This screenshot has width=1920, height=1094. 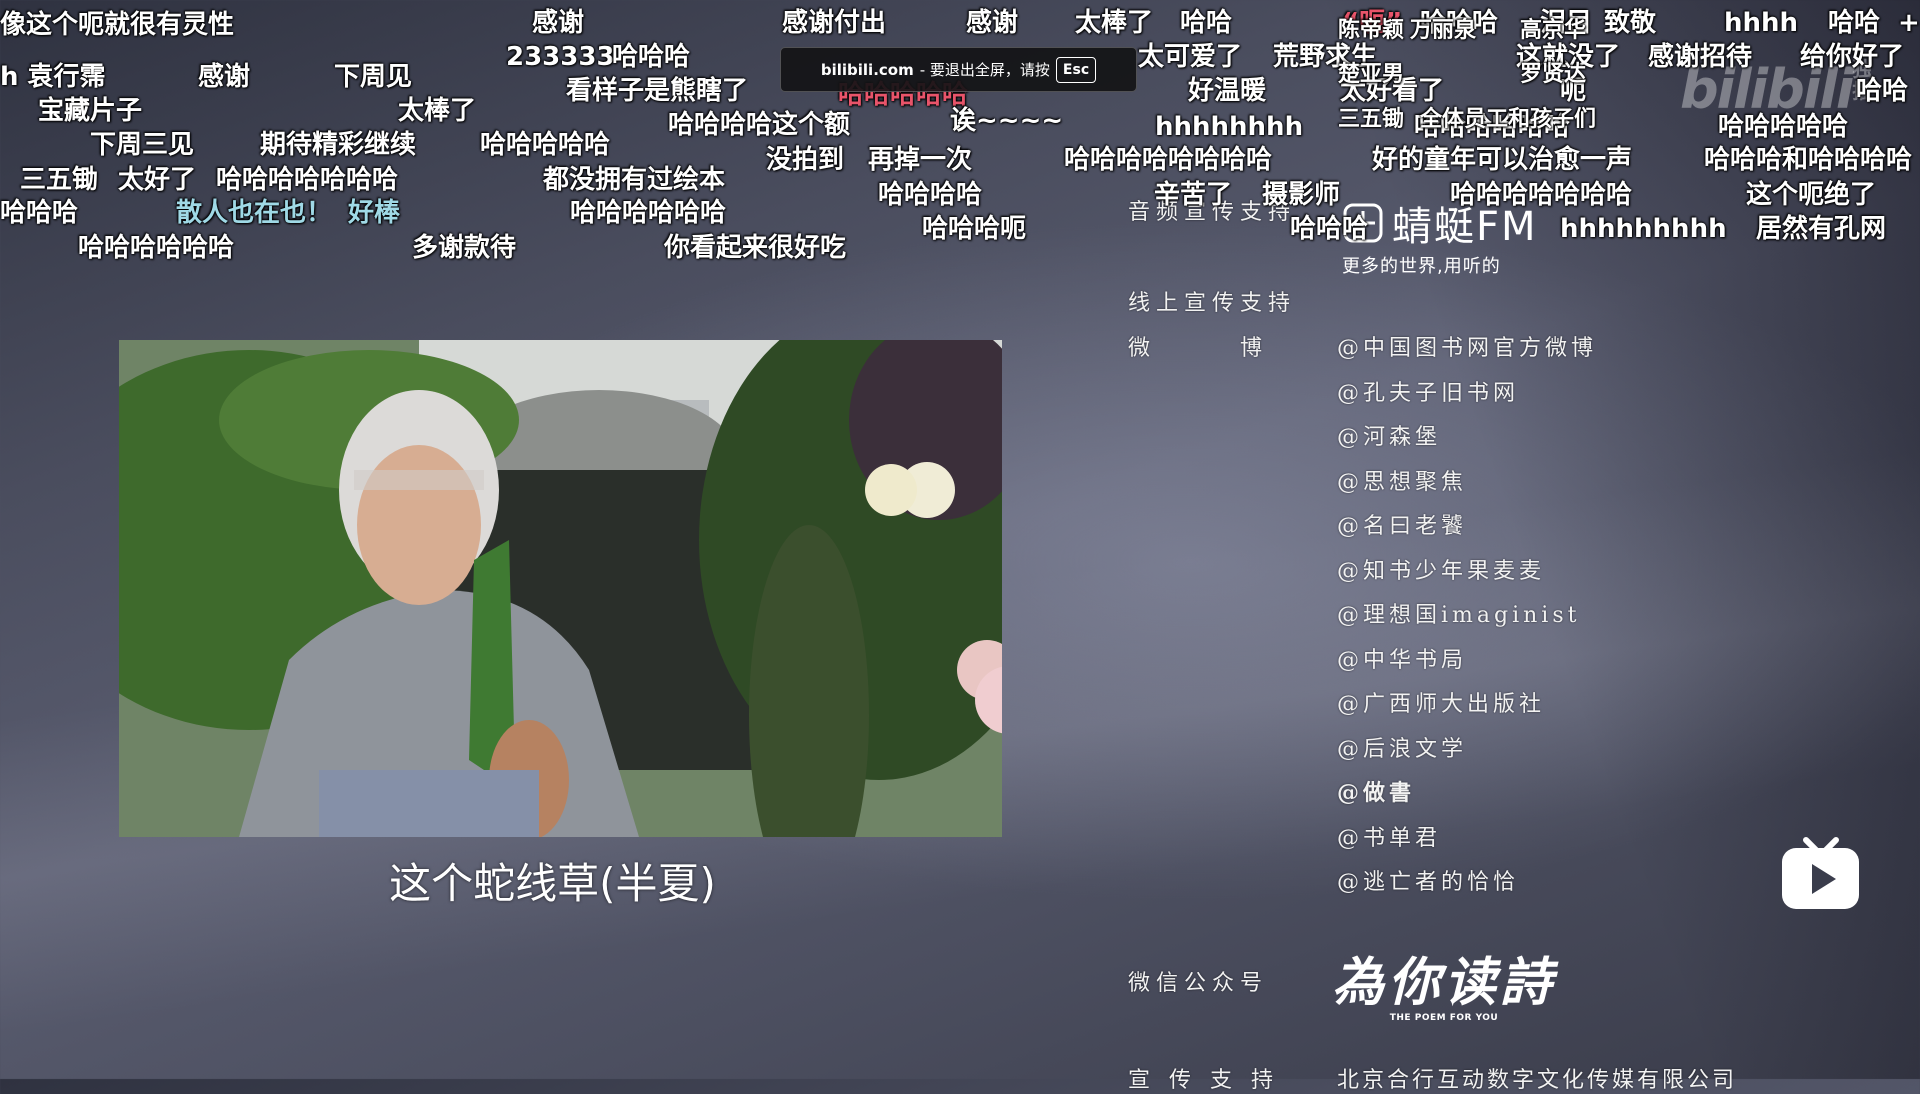 I want to click on danmaku-comment: 太可爱了, so click(x=1190, y=57).